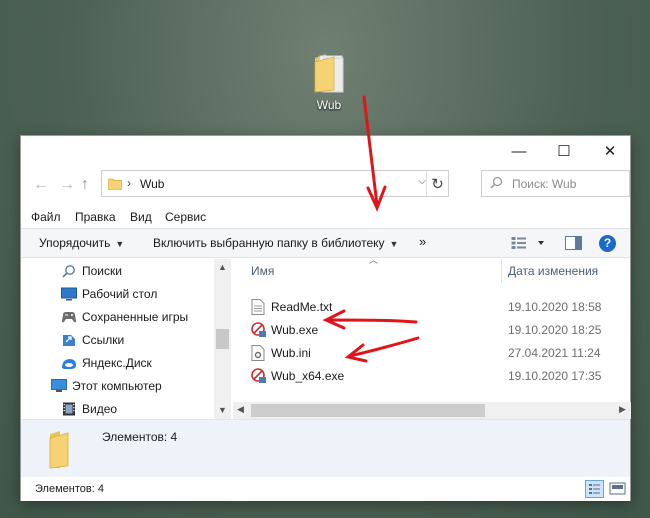 The width and height of the screenshot is (650, 518). I want to click on links-icon, so click(69, 340).